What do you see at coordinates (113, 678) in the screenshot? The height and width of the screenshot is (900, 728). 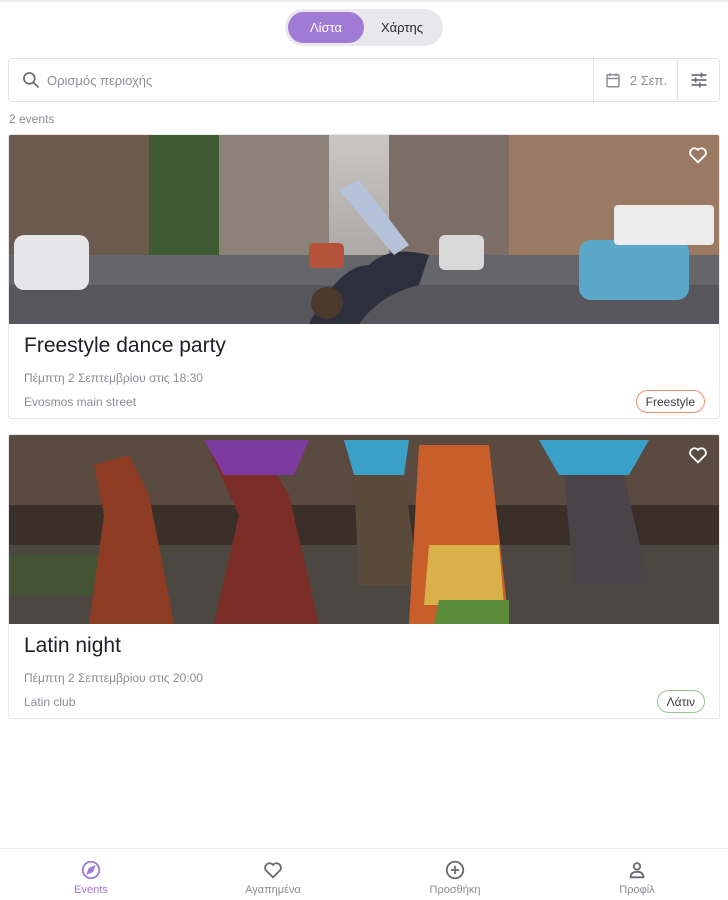 I see `event-date: Πέμπτη 2 Σεπτεμβρίου στις 20:00` at bounding box center [113, 678].